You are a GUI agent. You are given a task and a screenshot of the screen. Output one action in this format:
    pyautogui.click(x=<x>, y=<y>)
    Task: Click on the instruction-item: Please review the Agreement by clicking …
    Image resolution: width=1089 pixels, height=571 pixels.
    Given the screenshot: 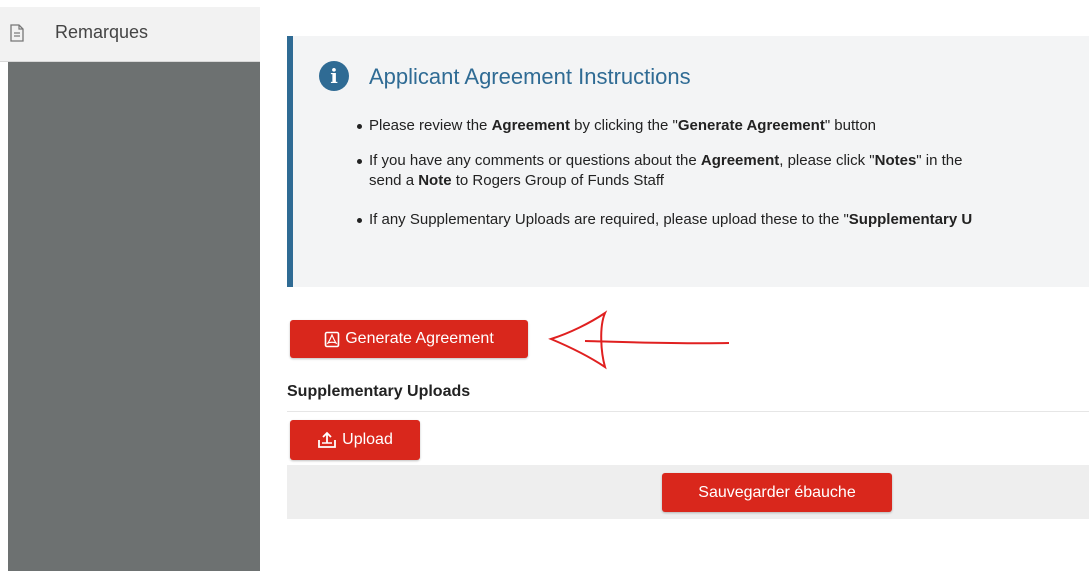 What is the action you would take?
    pyautogui.click(x=723, y=126)
    